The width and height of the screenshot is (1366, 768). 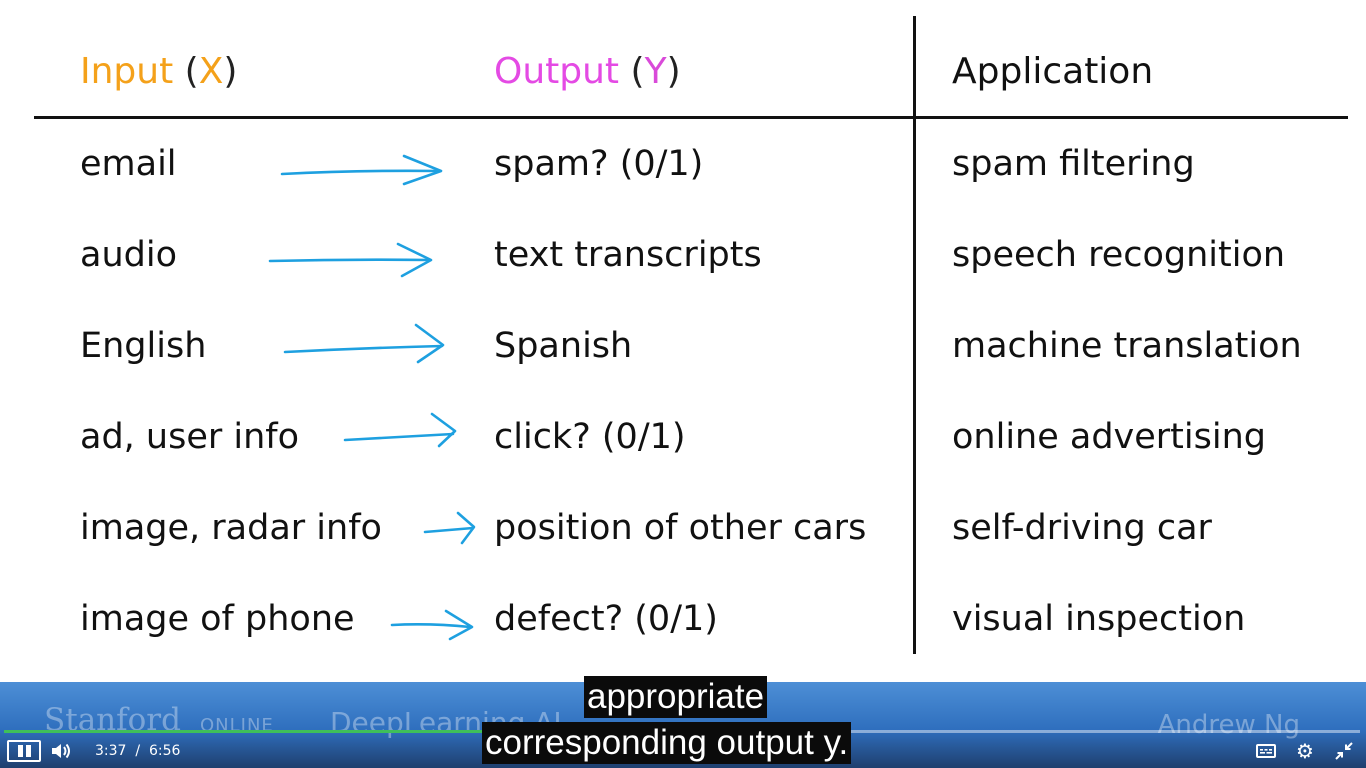 I want to click on duration: 6:56, so click(x=164, y=751).